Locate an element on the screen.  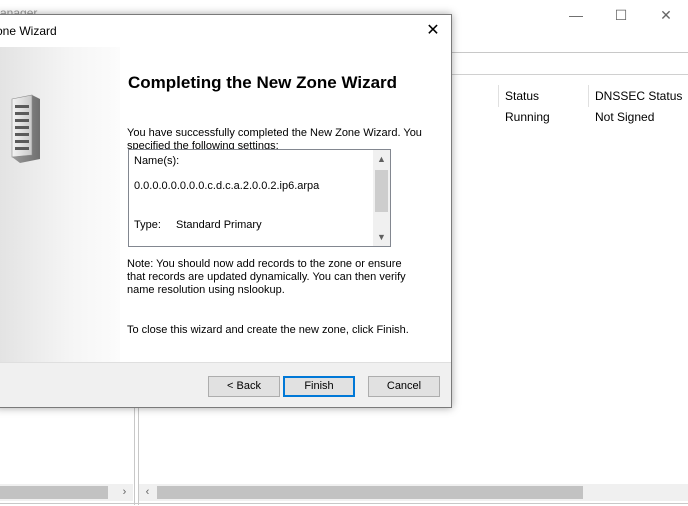
column-header-status: Status is located at coordinates (522, 96).